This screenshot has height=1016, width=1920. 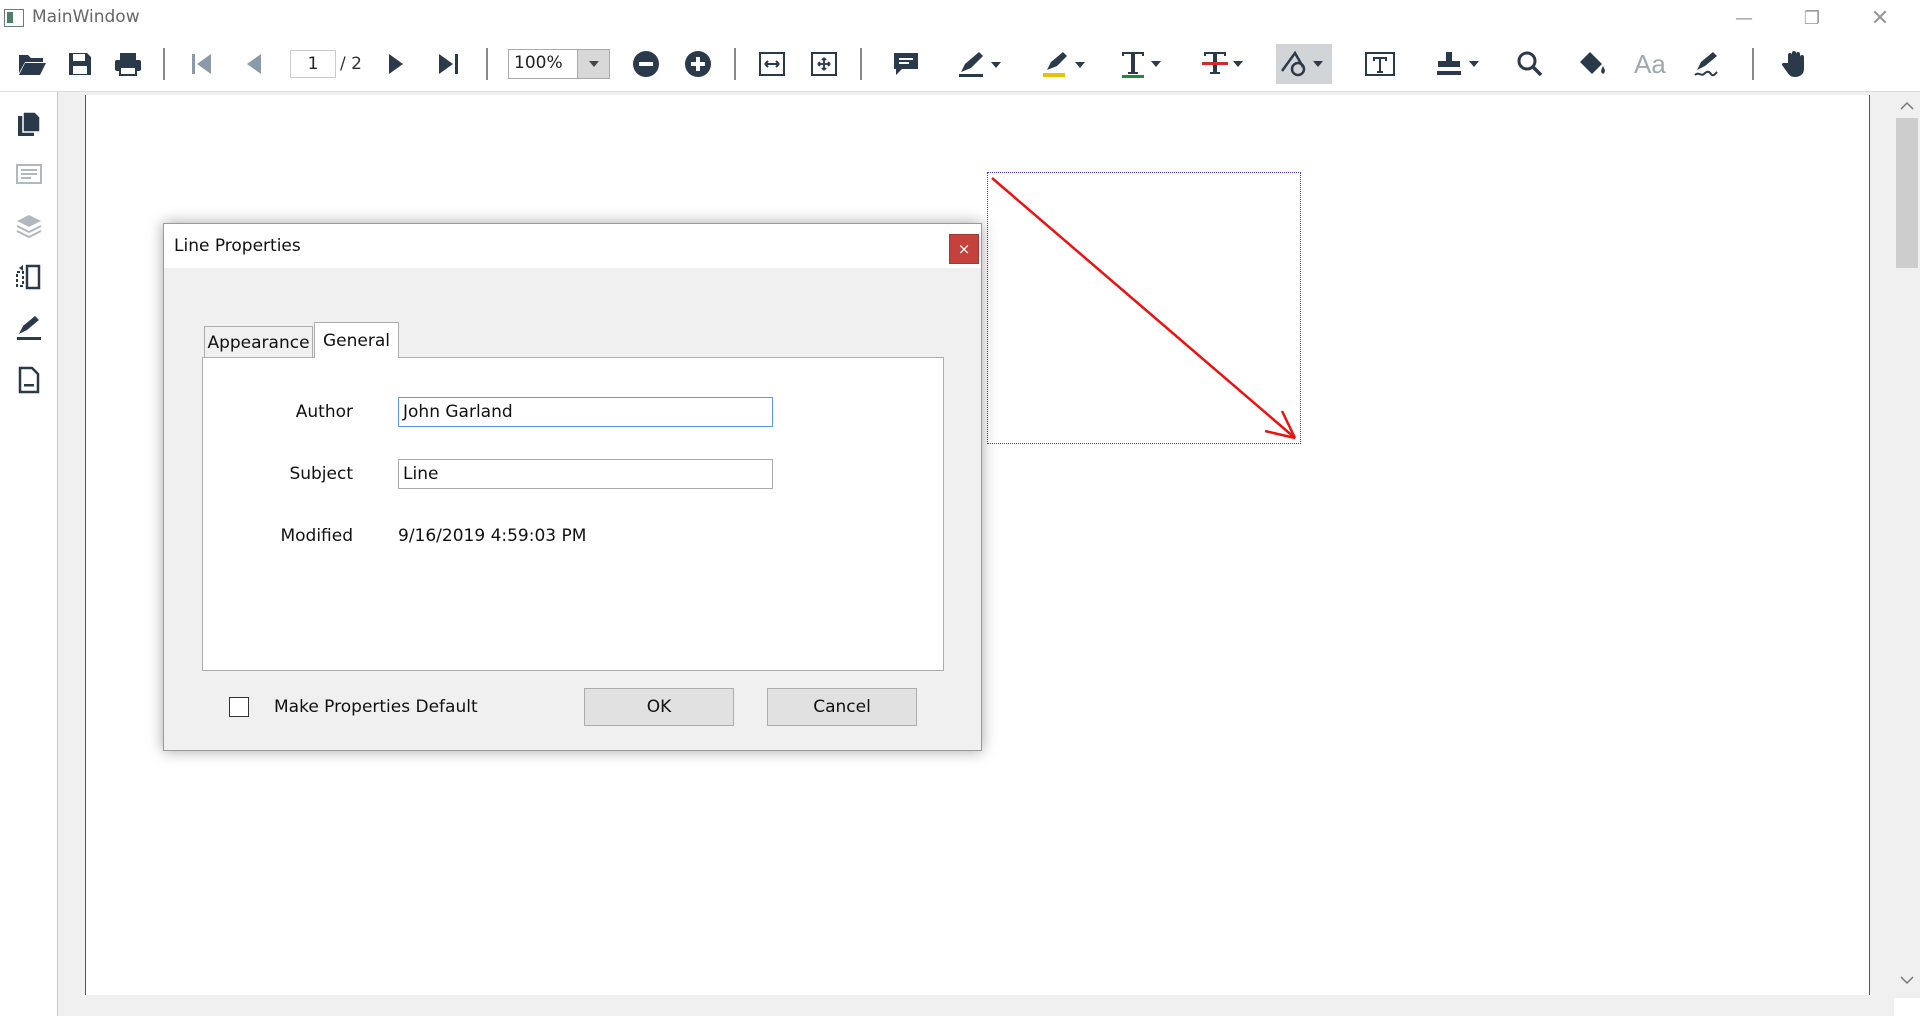 I want to click on strikeout-icon, so click(x=1222, y=63).